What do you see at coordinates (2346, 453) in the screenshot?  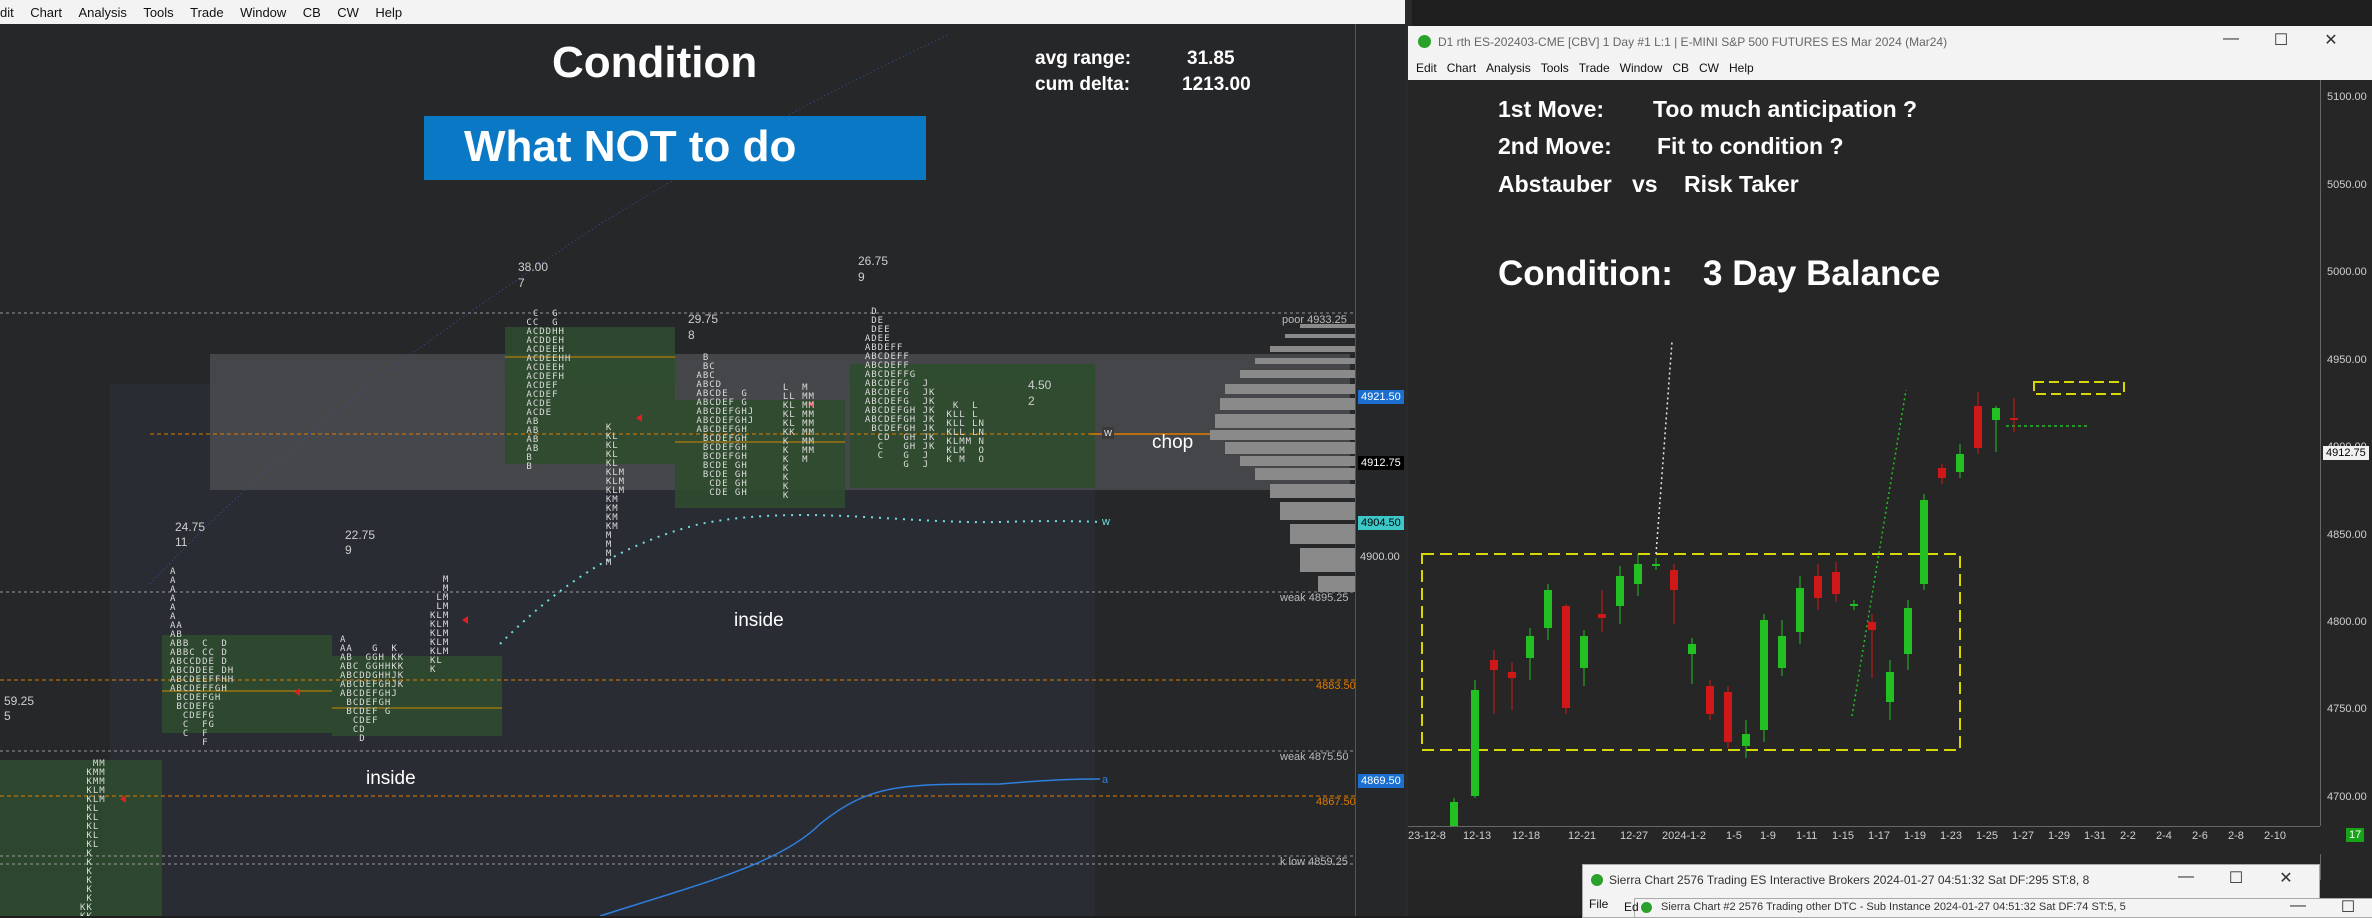 I see `current-price-badge: 4912.75` at bounding box center [2346, 453].